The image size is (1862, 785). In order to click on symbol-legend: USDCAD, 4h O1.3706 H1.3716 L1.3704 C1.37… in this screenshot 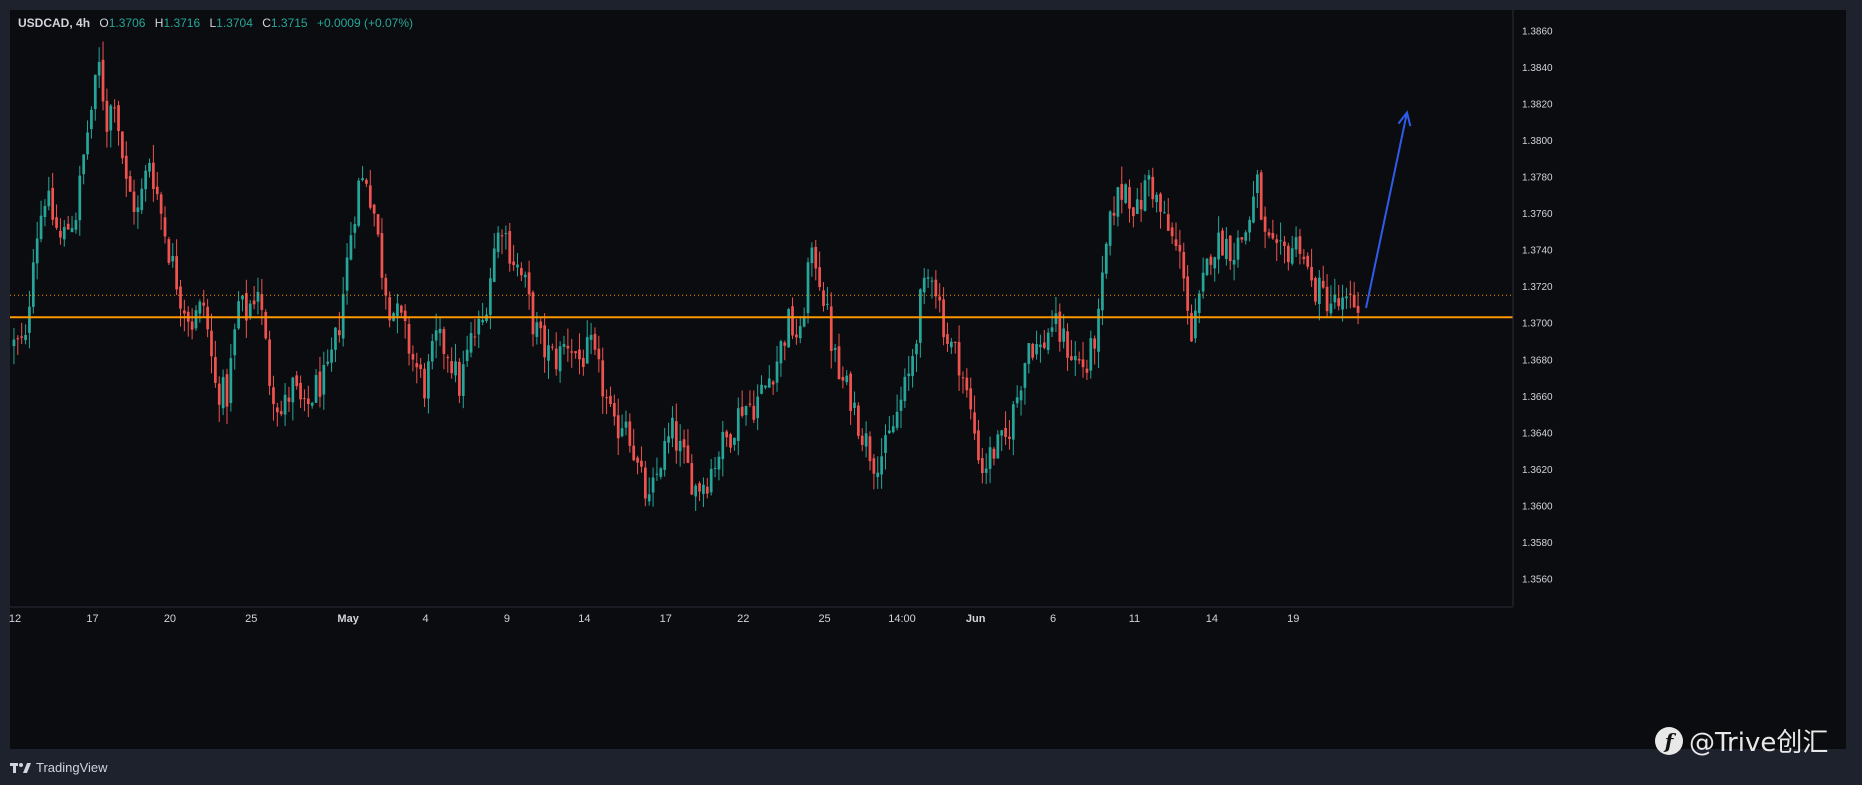, I will do `click(216, 23)`.